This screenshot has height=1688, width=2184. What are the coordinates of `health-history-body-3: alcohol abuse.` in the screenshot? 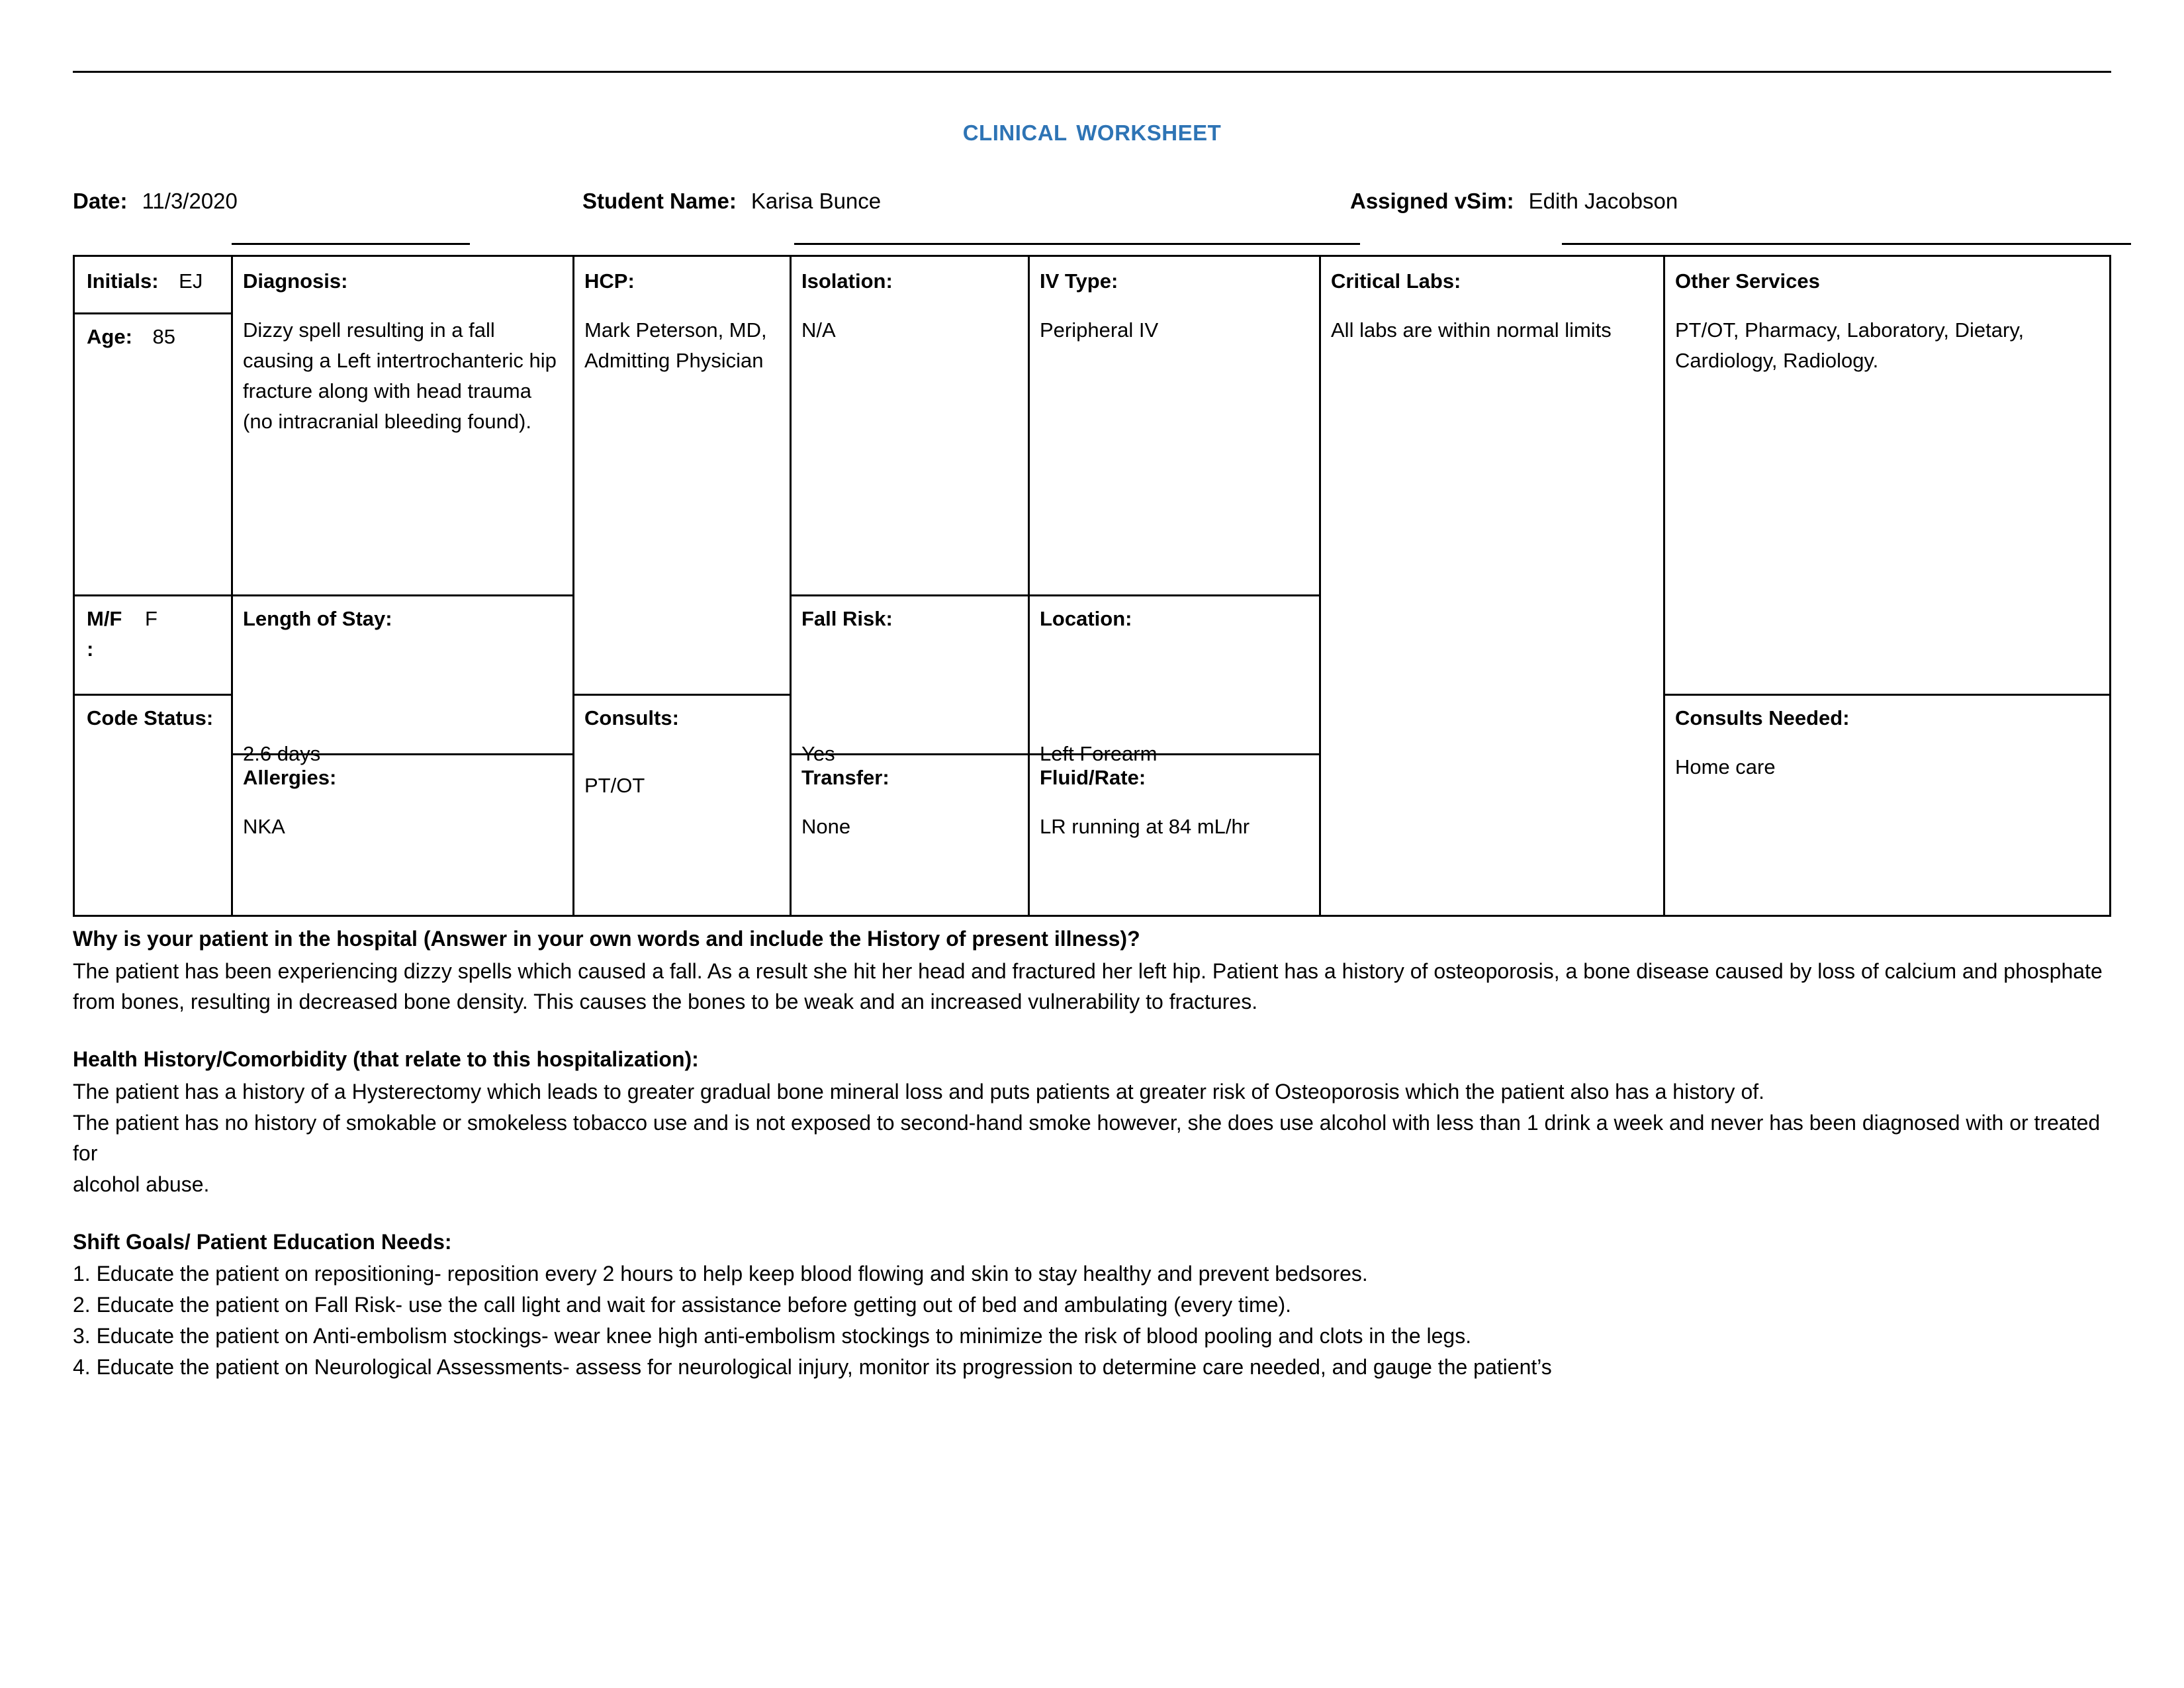 It's located at (1094, 1184).